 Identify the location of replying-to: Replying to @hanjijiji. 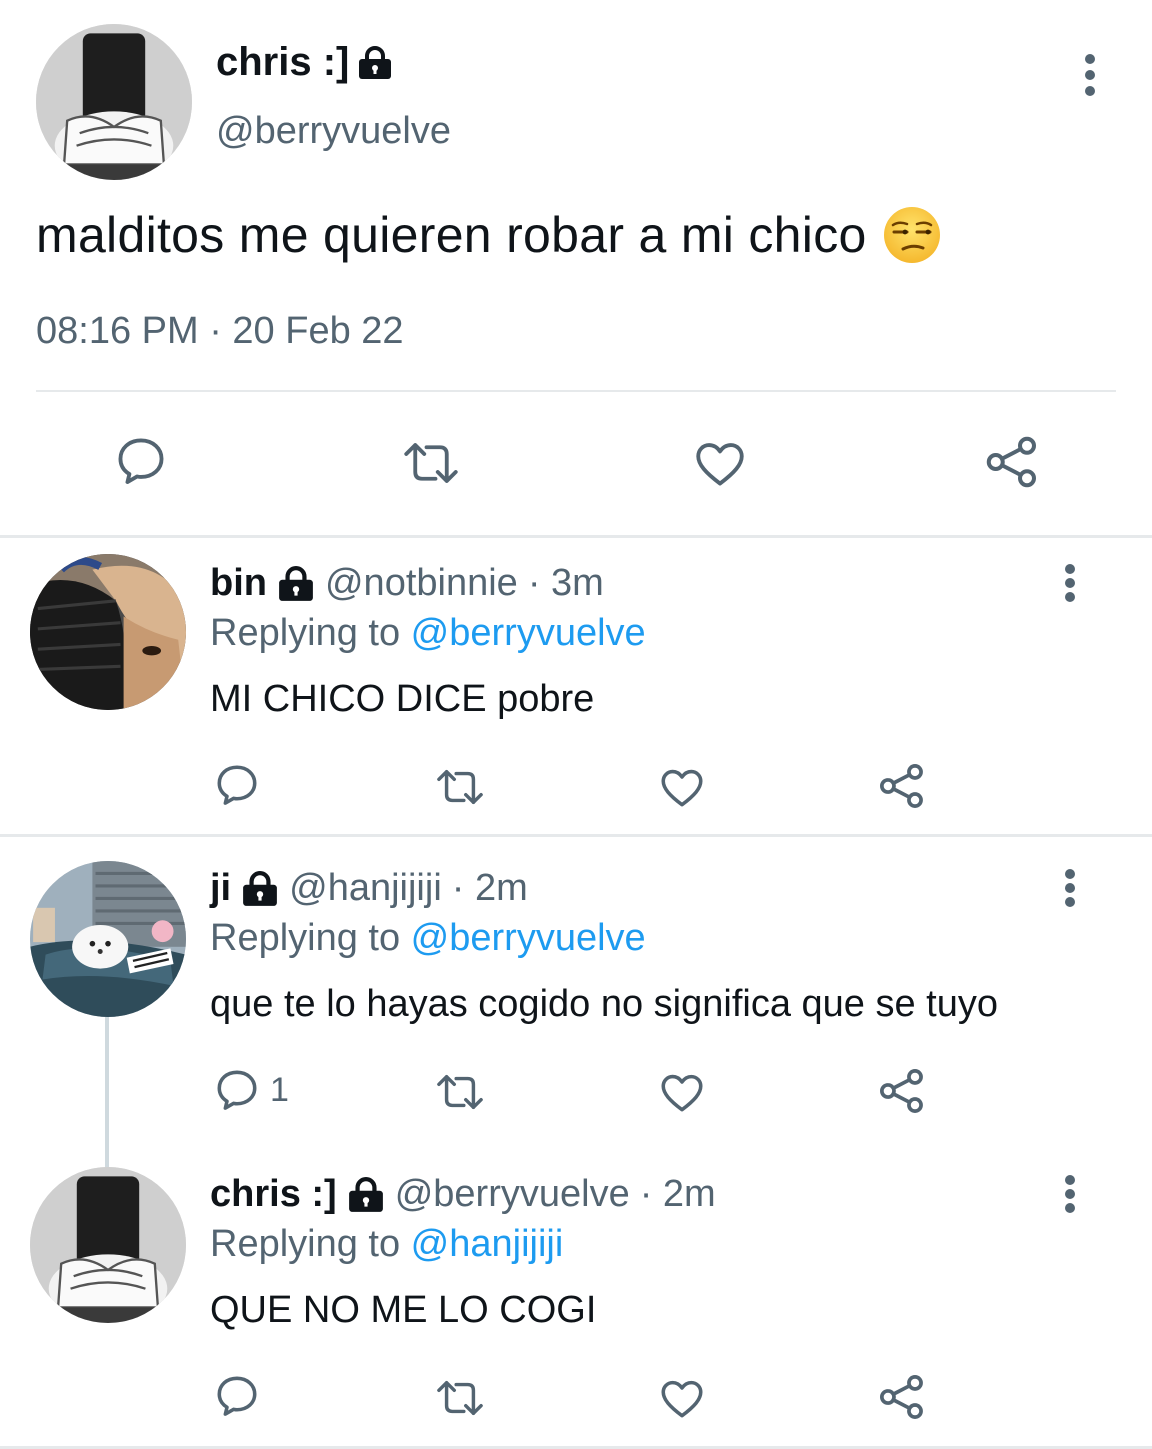
(386, 1244).